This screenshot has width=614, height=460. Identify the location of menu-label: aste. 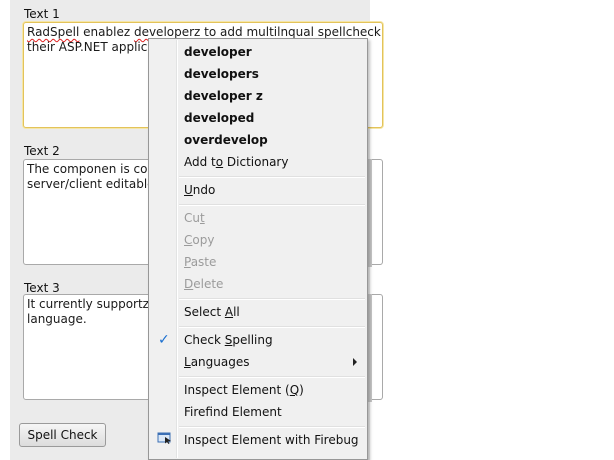
(203, 262).